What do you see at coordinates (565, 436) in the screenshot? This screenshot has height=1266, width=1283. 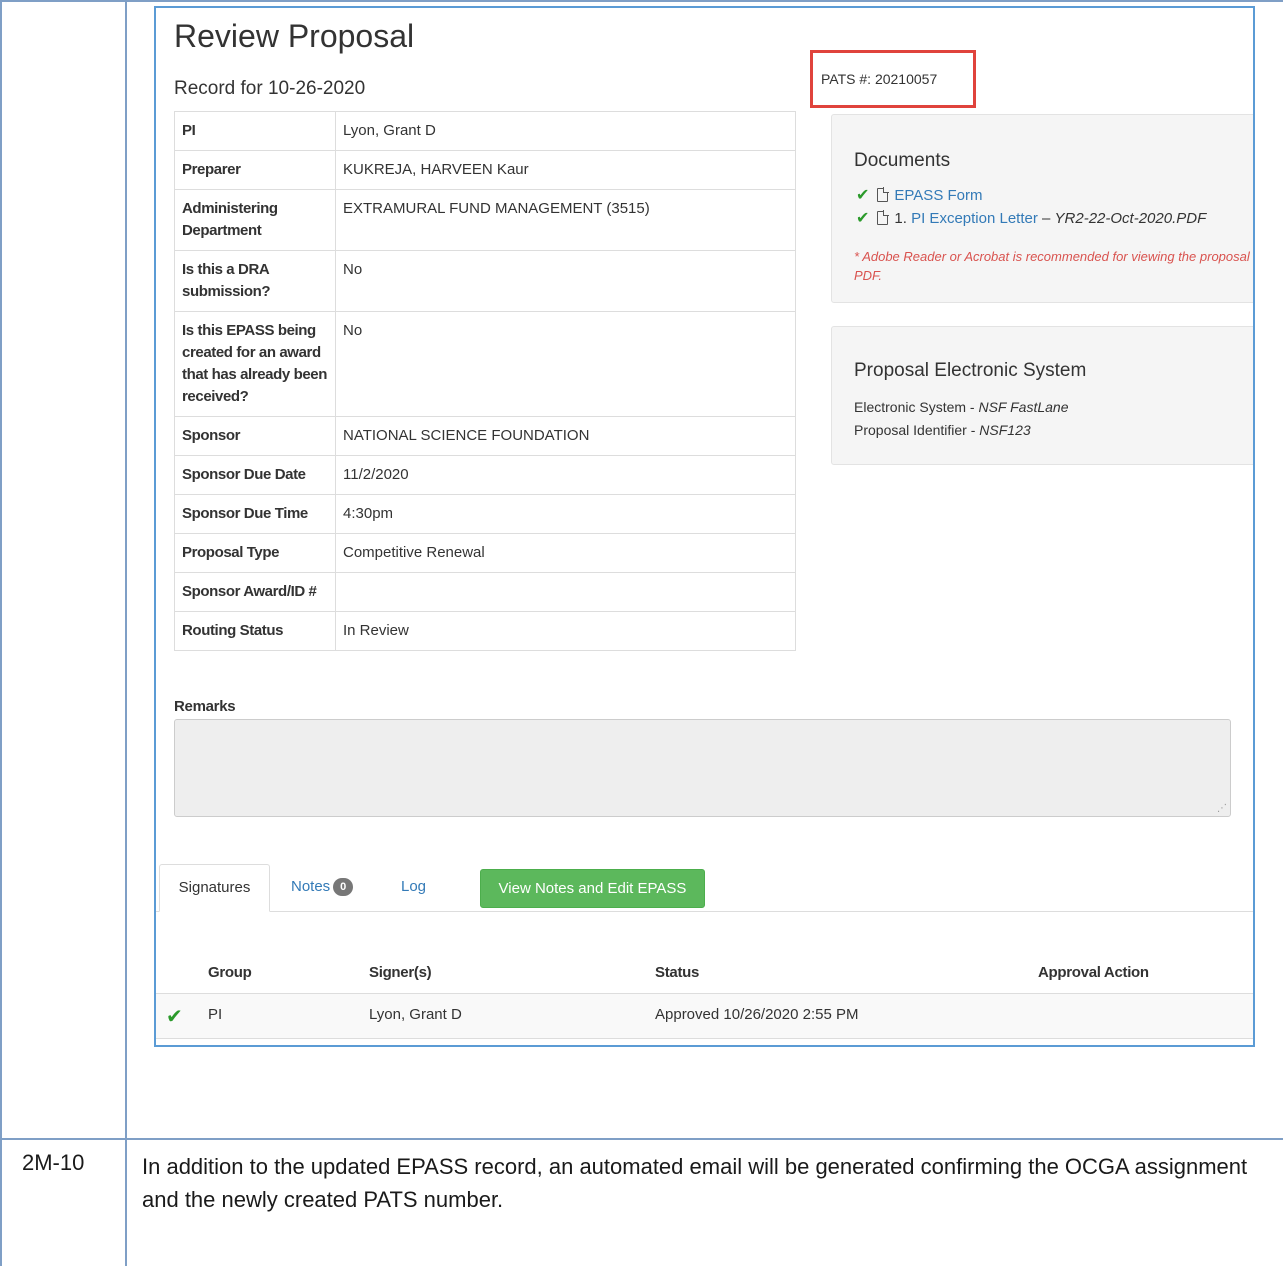 I see `field-value: NATIONAL SCIENCE FOUNDATION` at bounding box center [565, 436].